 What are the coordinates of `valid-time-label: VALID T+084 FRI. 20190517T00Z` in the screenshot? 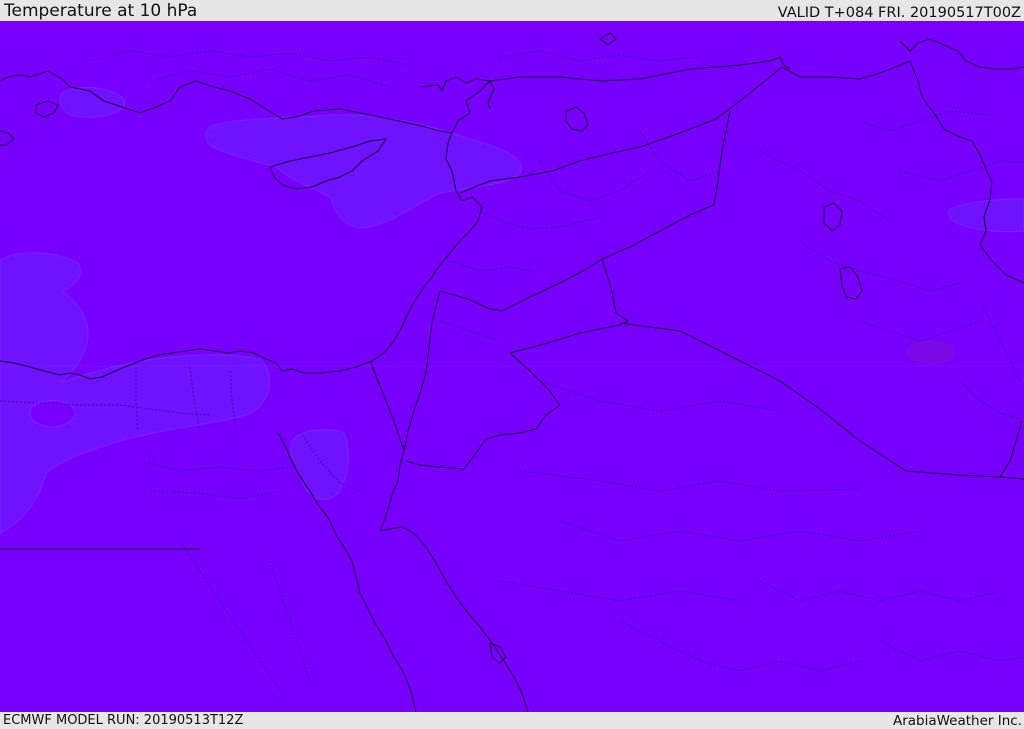 It's located at (899, 13).